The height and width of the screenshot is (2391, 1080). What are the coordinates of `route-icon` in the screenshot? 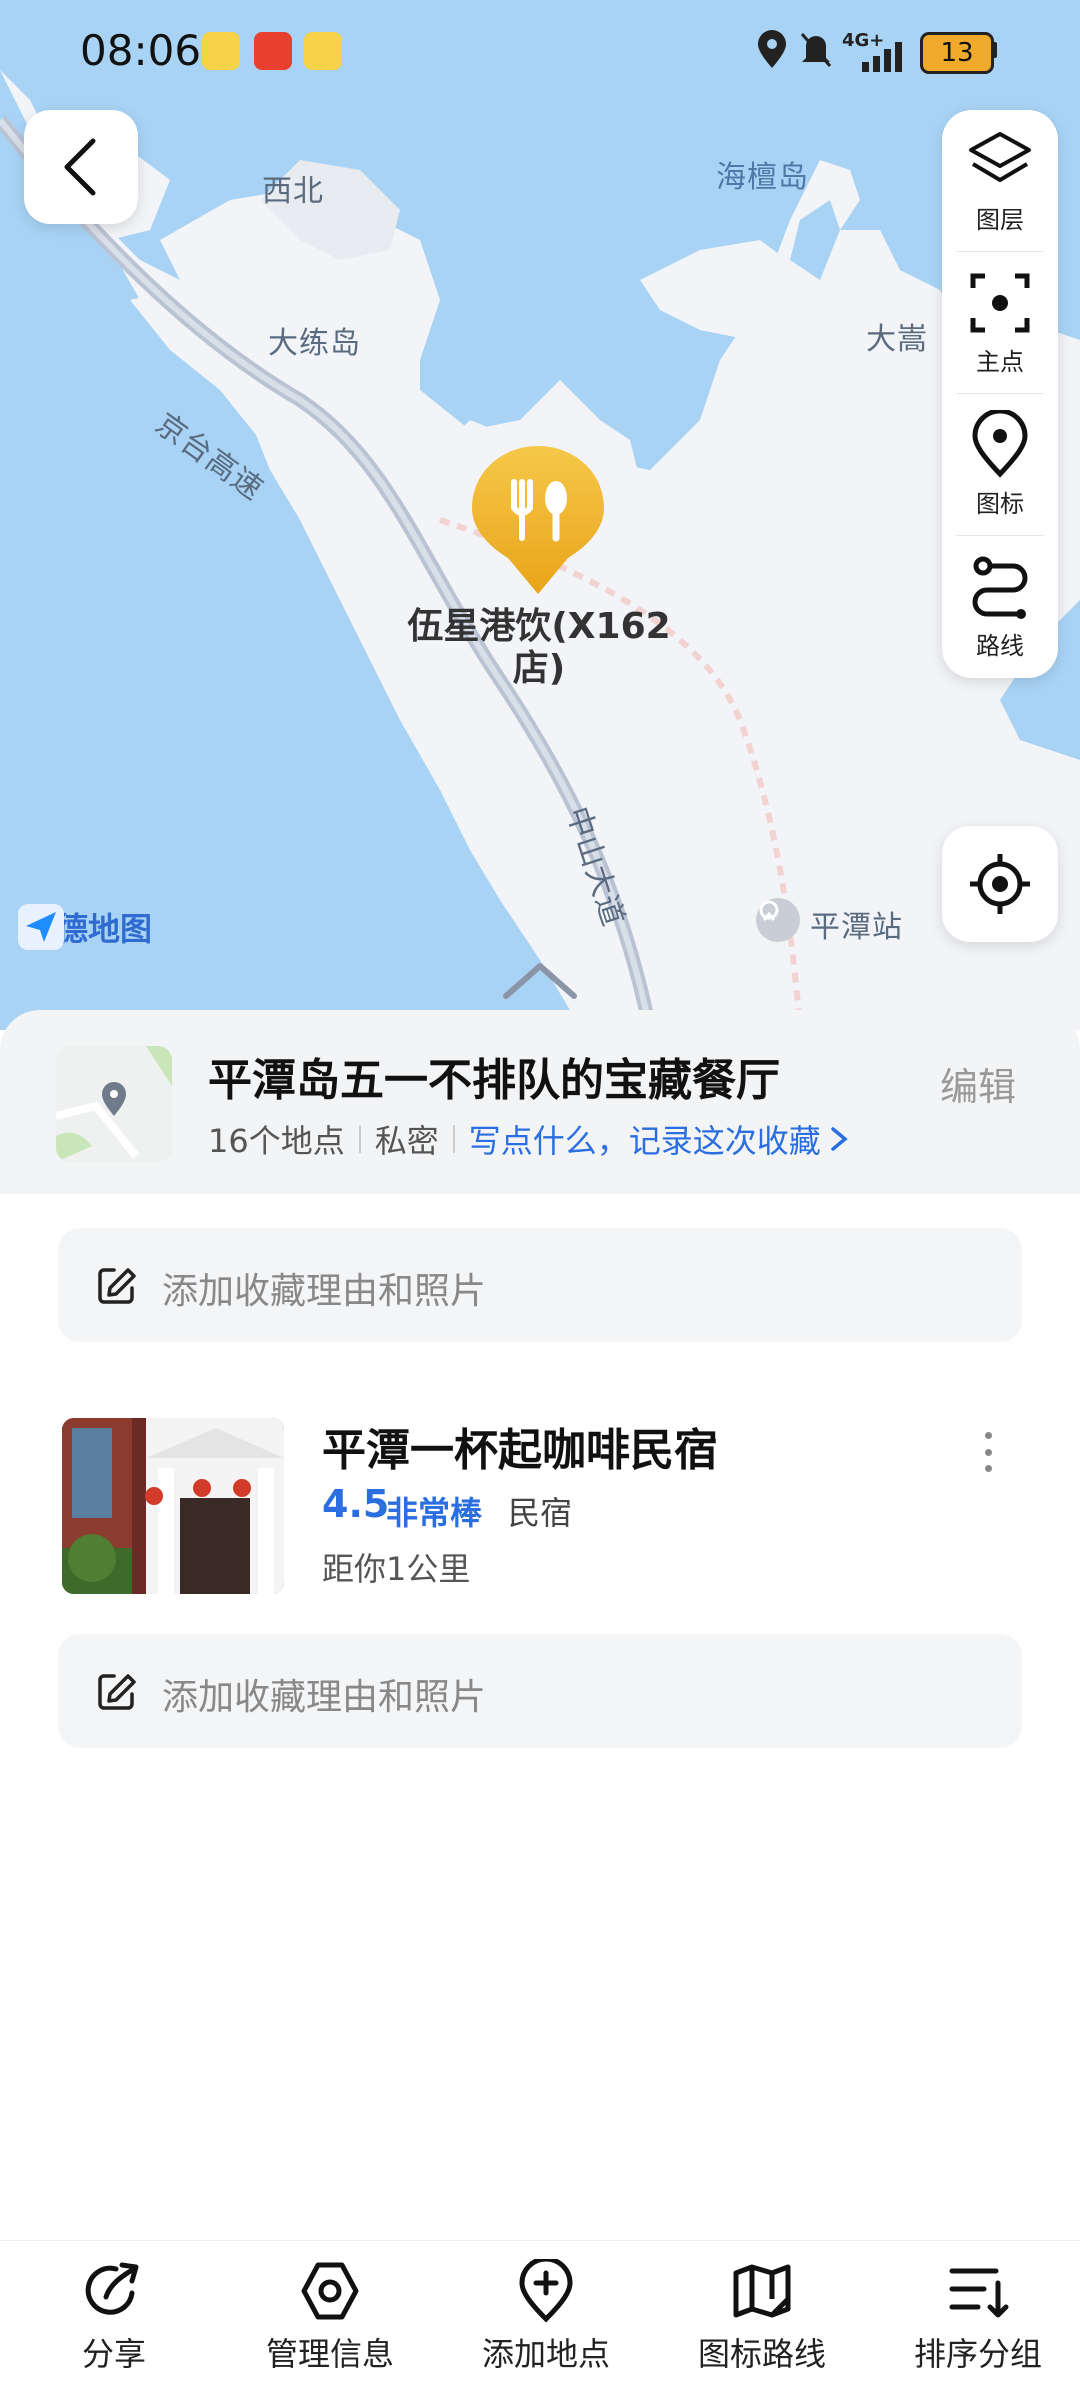 It's located at (1000, 587).